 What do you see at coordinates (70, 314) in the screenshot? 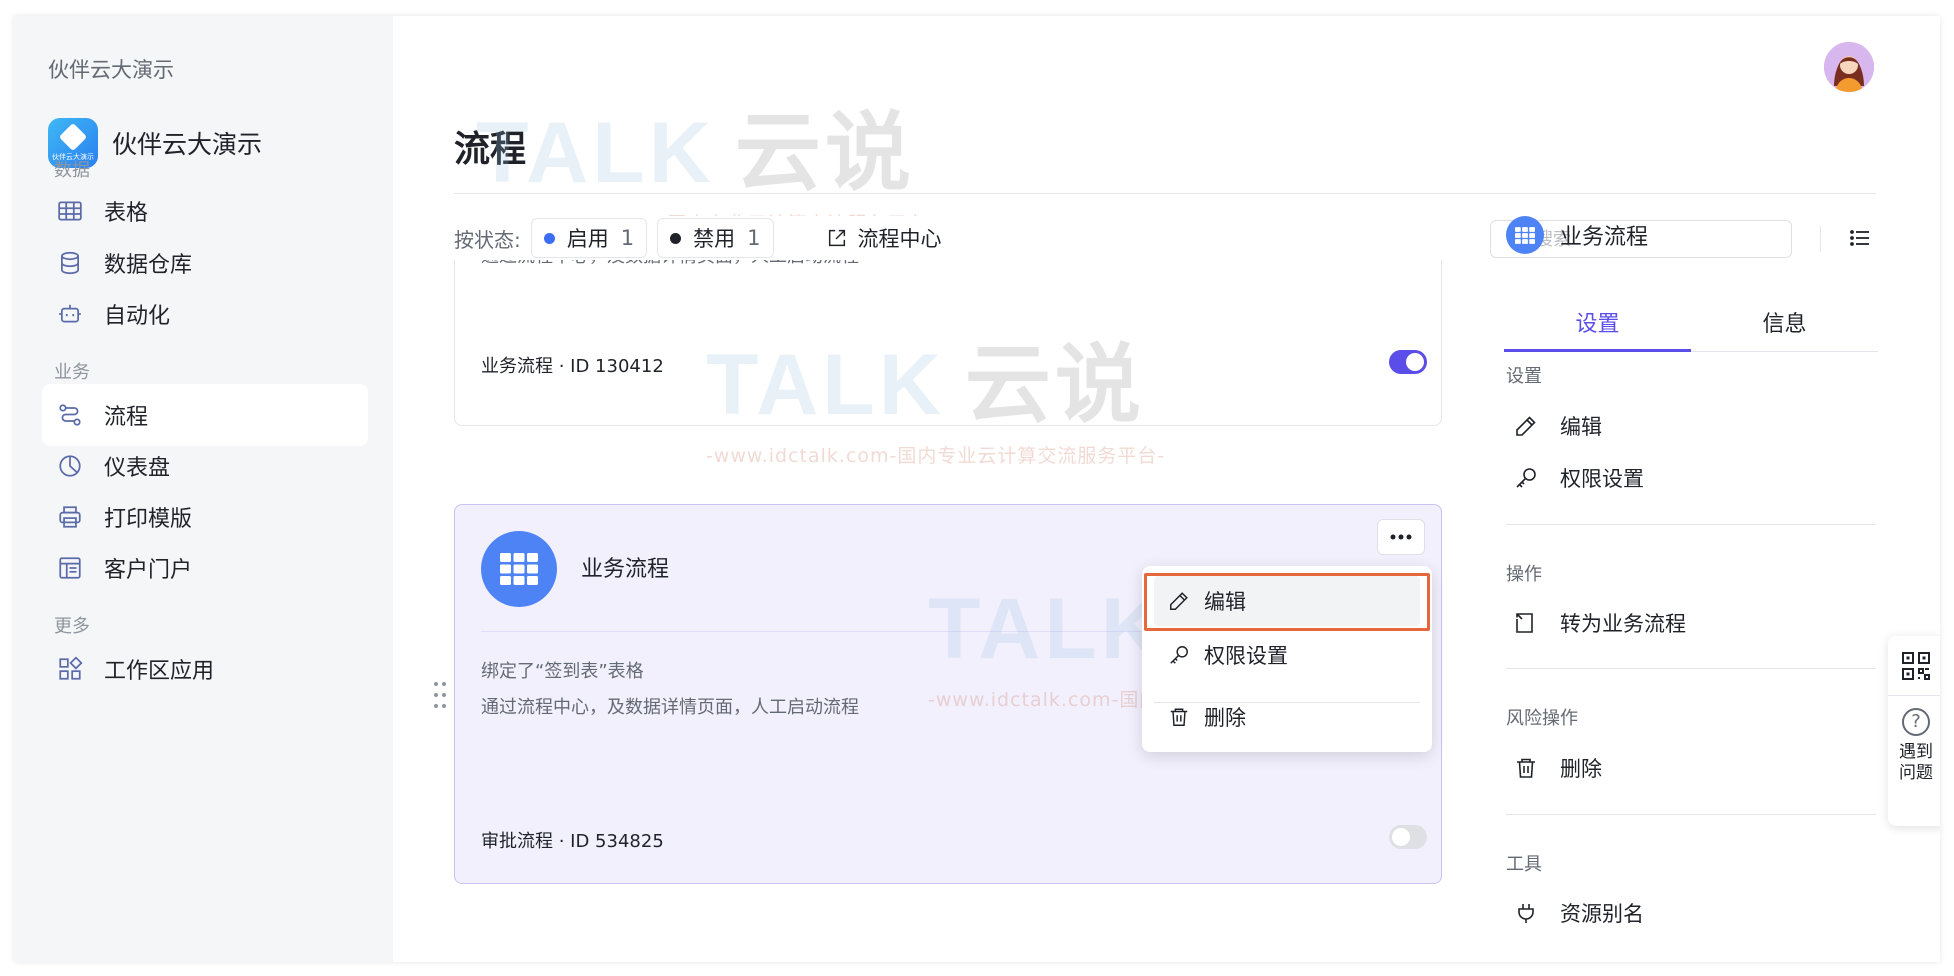
I see `robot-icon` at bounding box center [70, 314].